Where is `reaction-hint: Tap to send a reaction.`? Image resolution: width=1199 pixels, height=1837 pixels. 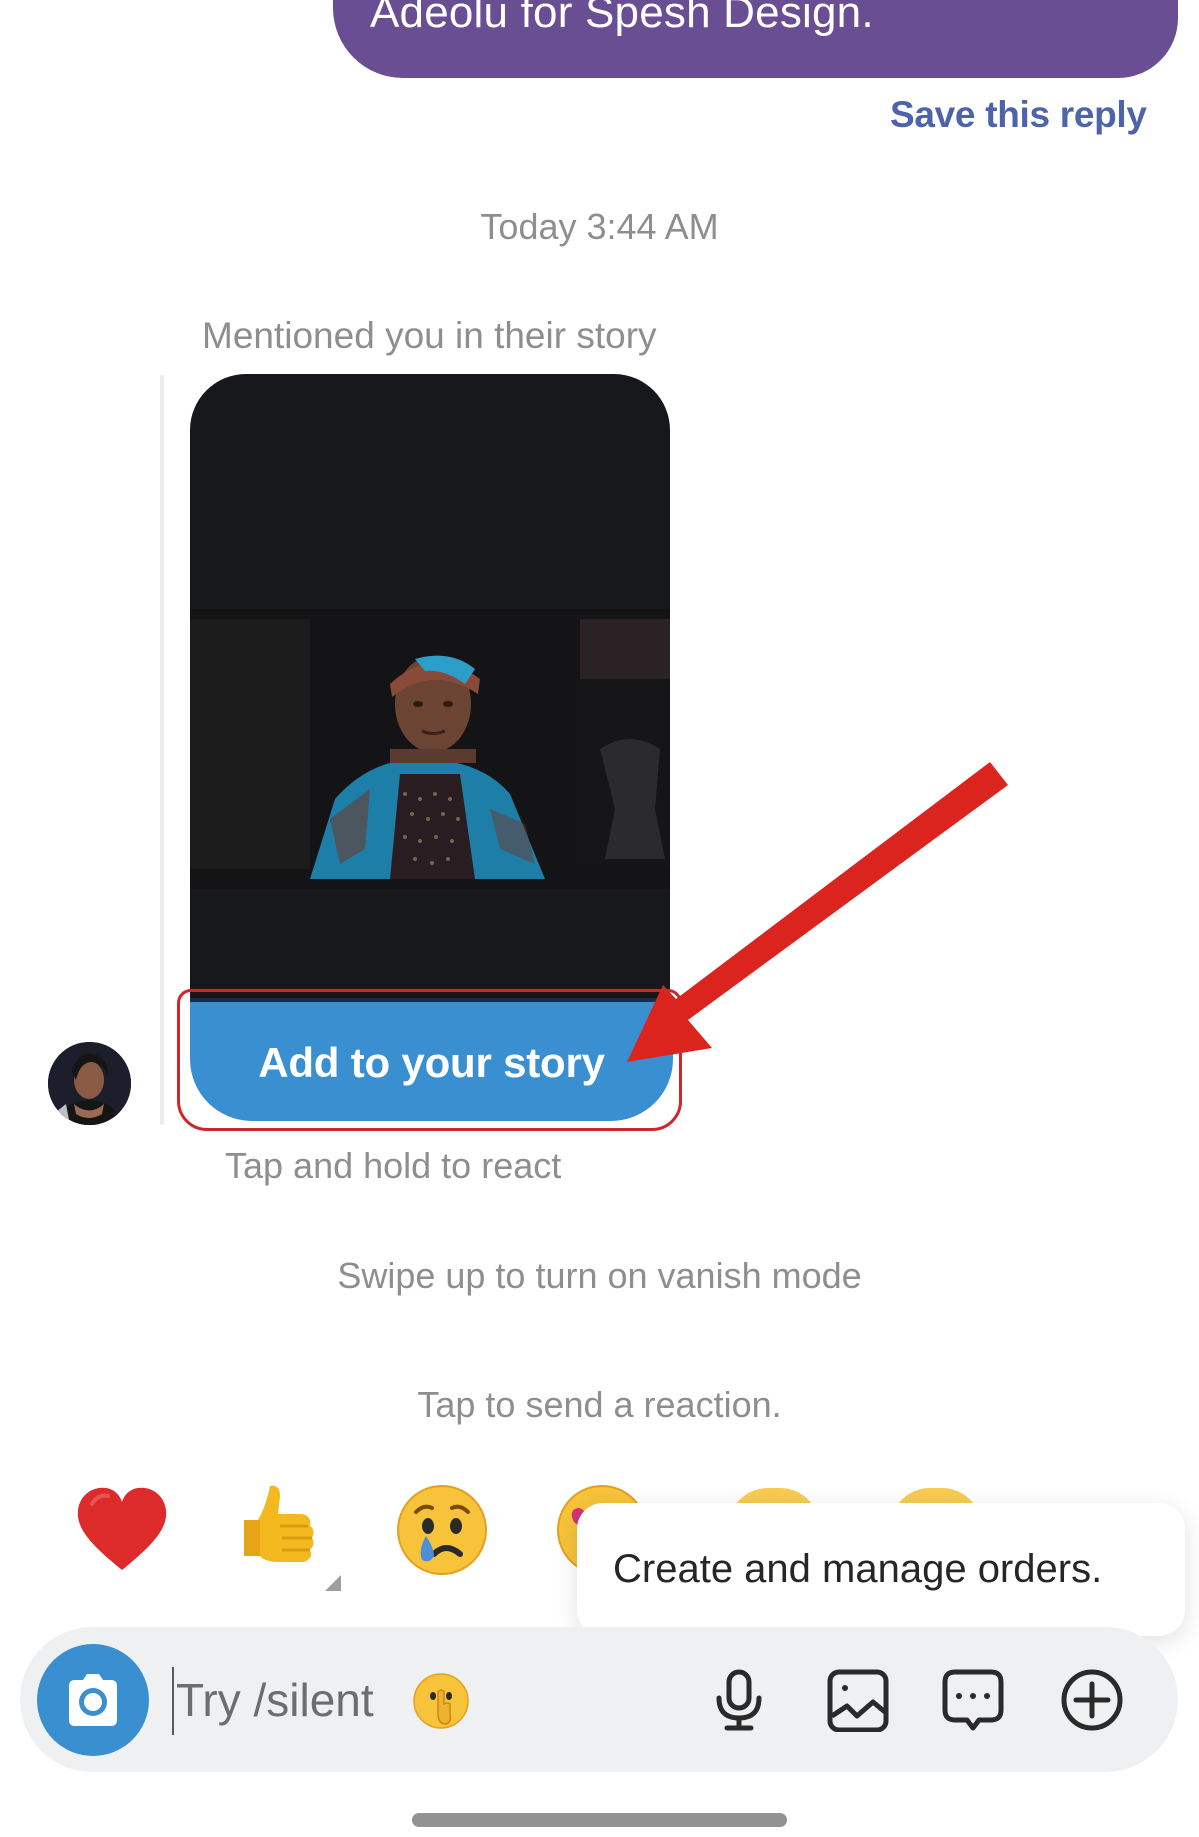 reaction-hint: Tap to send a reaction. is located at coordinates (599, 1404).